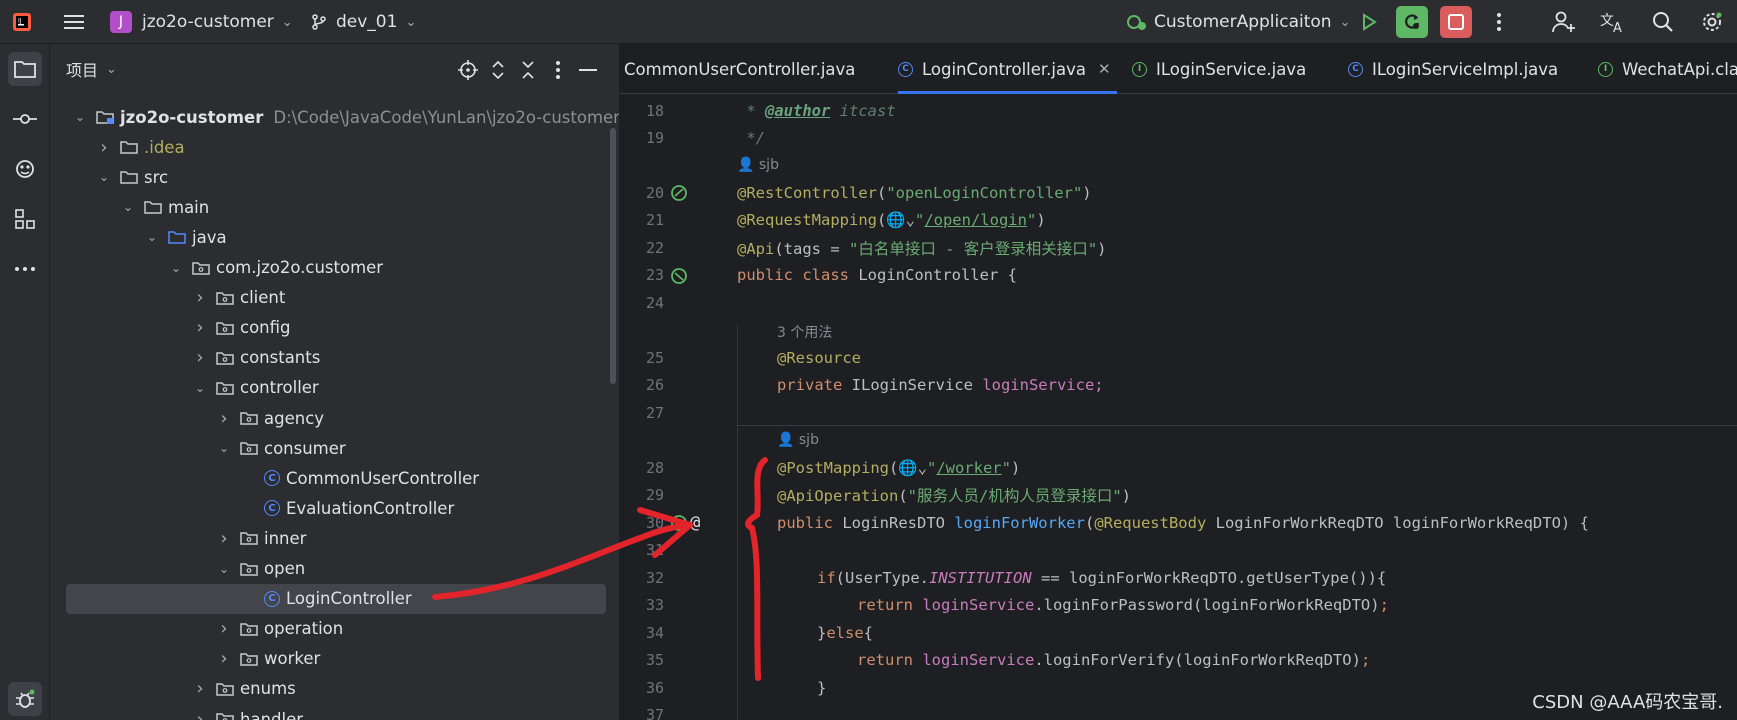 The width and height of the screenshot is (1737, 720). What do you see at coordinates (334, 569) in the screenshot?
I see `tree-item: ⌄ open` at bounding box center [334, 569].